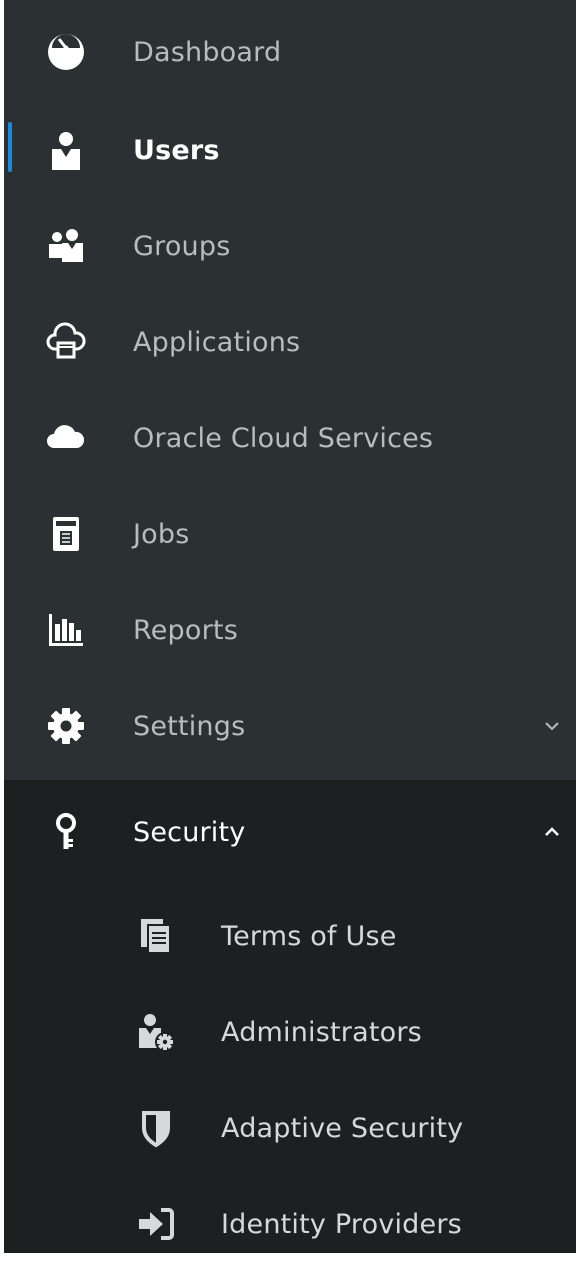  What do you see at coordinates (290, 630) in the screenshot?
I see `nav-item-reports: Reports` at bounding box center [290, 630].